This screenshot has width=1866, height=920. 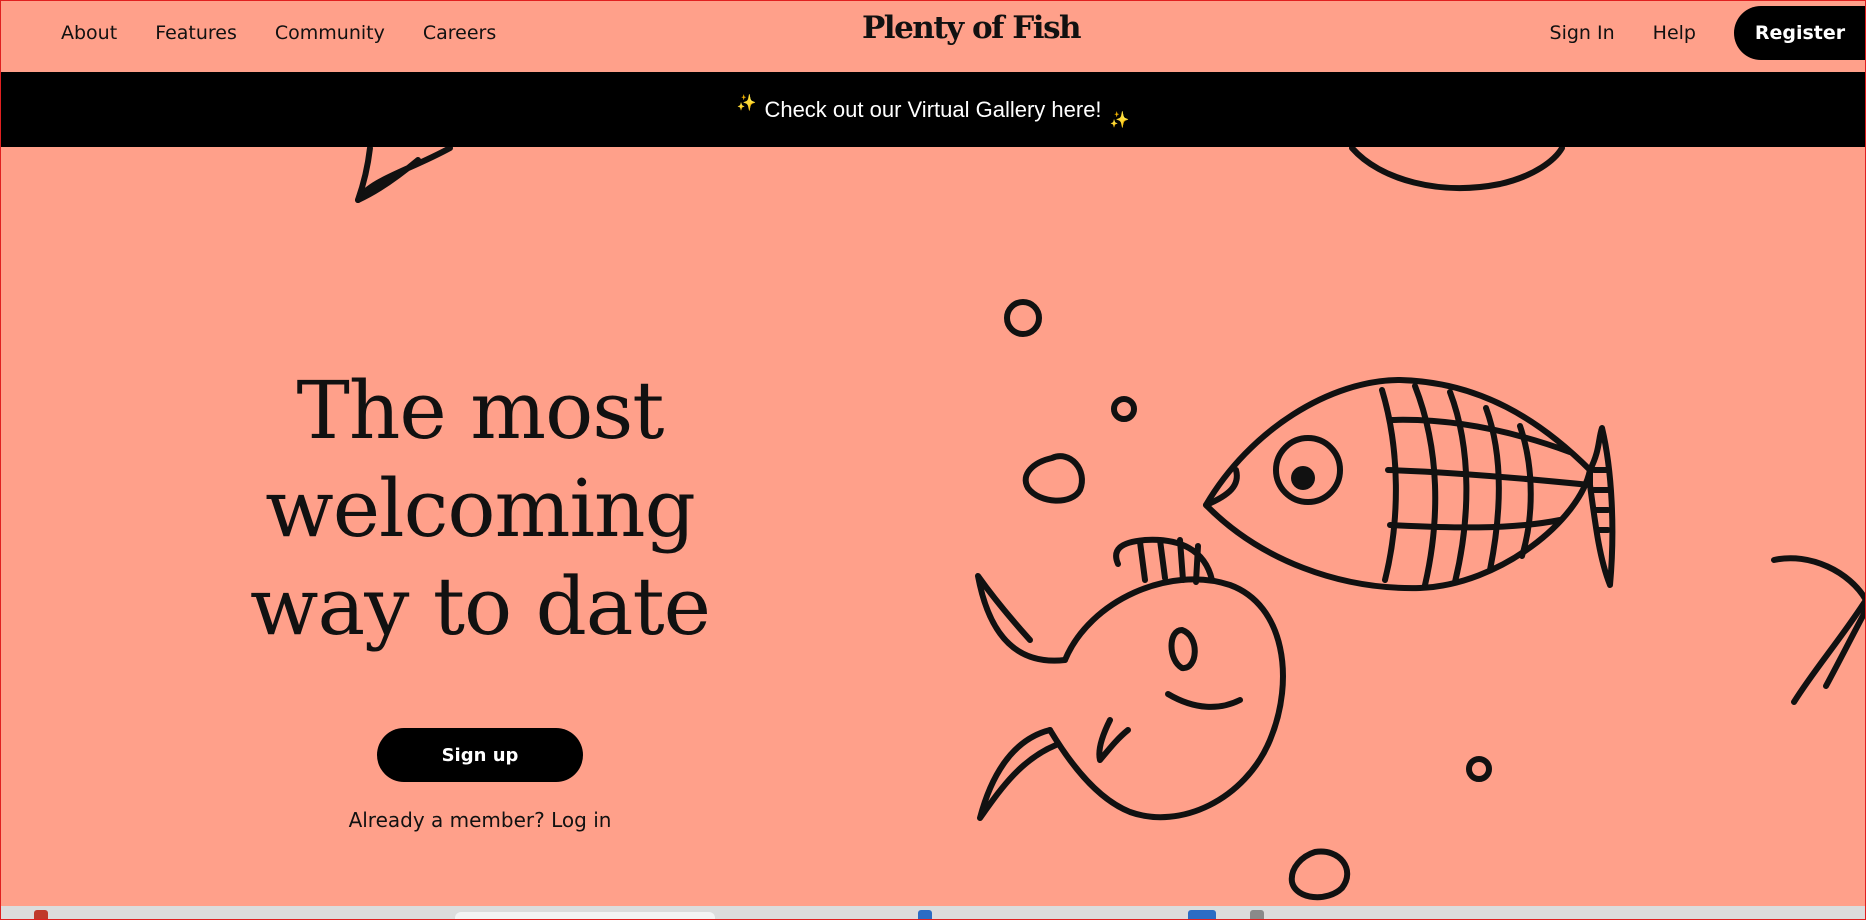 What do you see at coordinates (330, 33) in the screenshot?
I see `nav-community: Community` at bounding box center [330, 33].